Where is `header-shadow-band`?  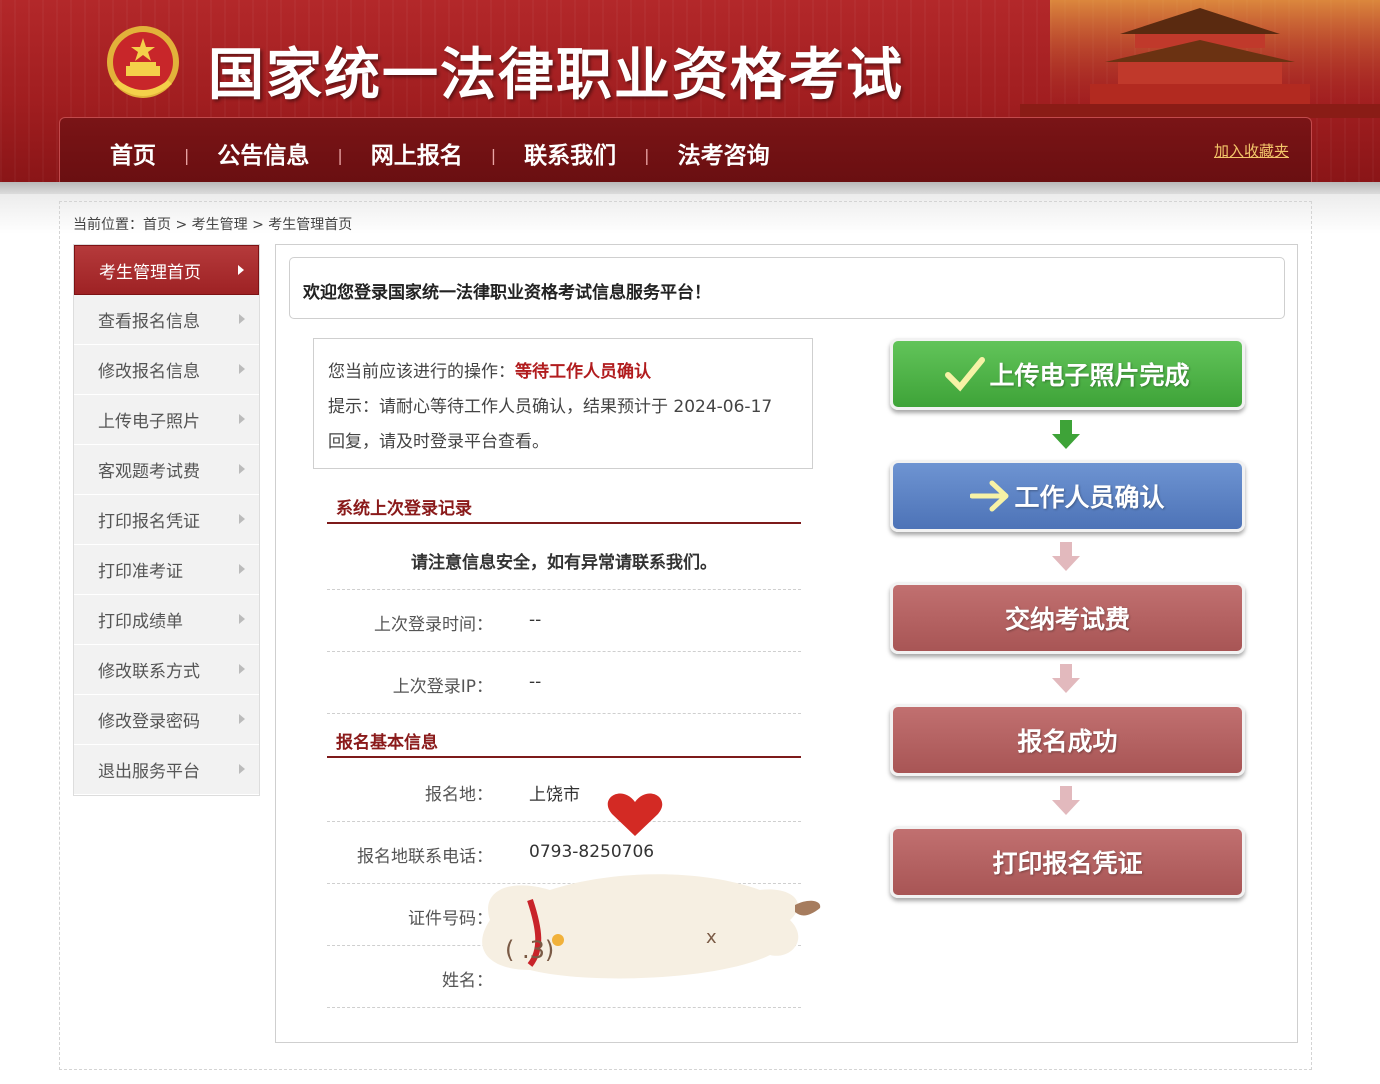
header-shadow-band is located at coordinates (690, 188).